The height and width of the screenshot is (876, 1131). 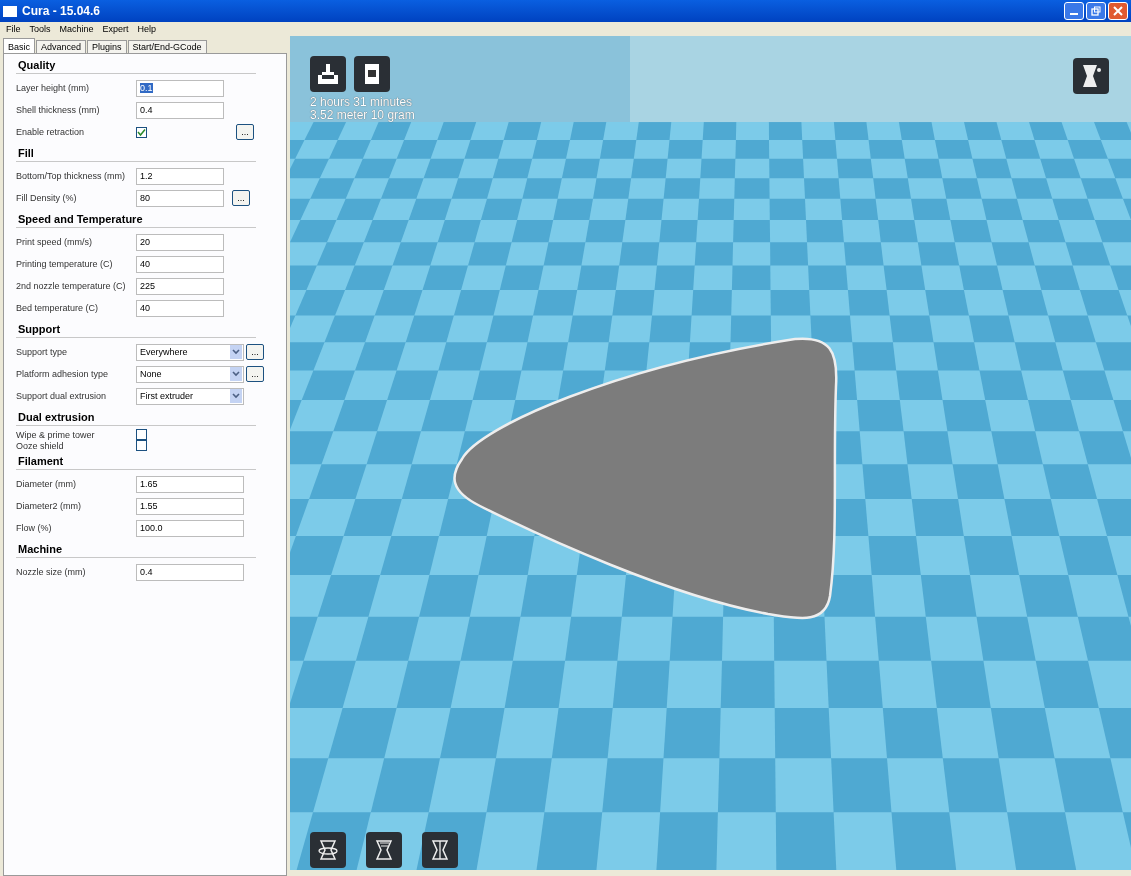 I want to click on section-heading: Support, so click(x=136, y=330).